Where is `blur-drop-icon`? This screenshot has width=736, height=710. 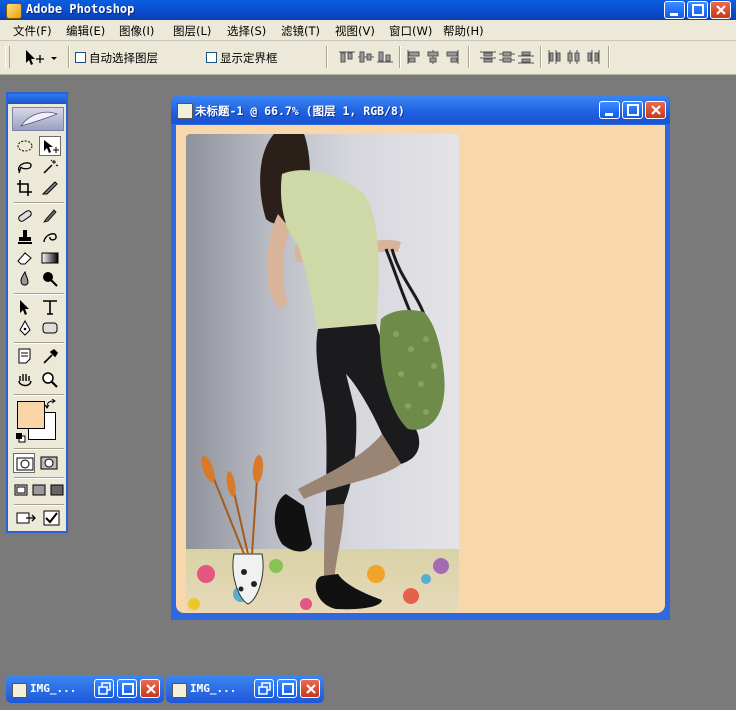 blur-drop-icon is located at coordinates (24, 278).